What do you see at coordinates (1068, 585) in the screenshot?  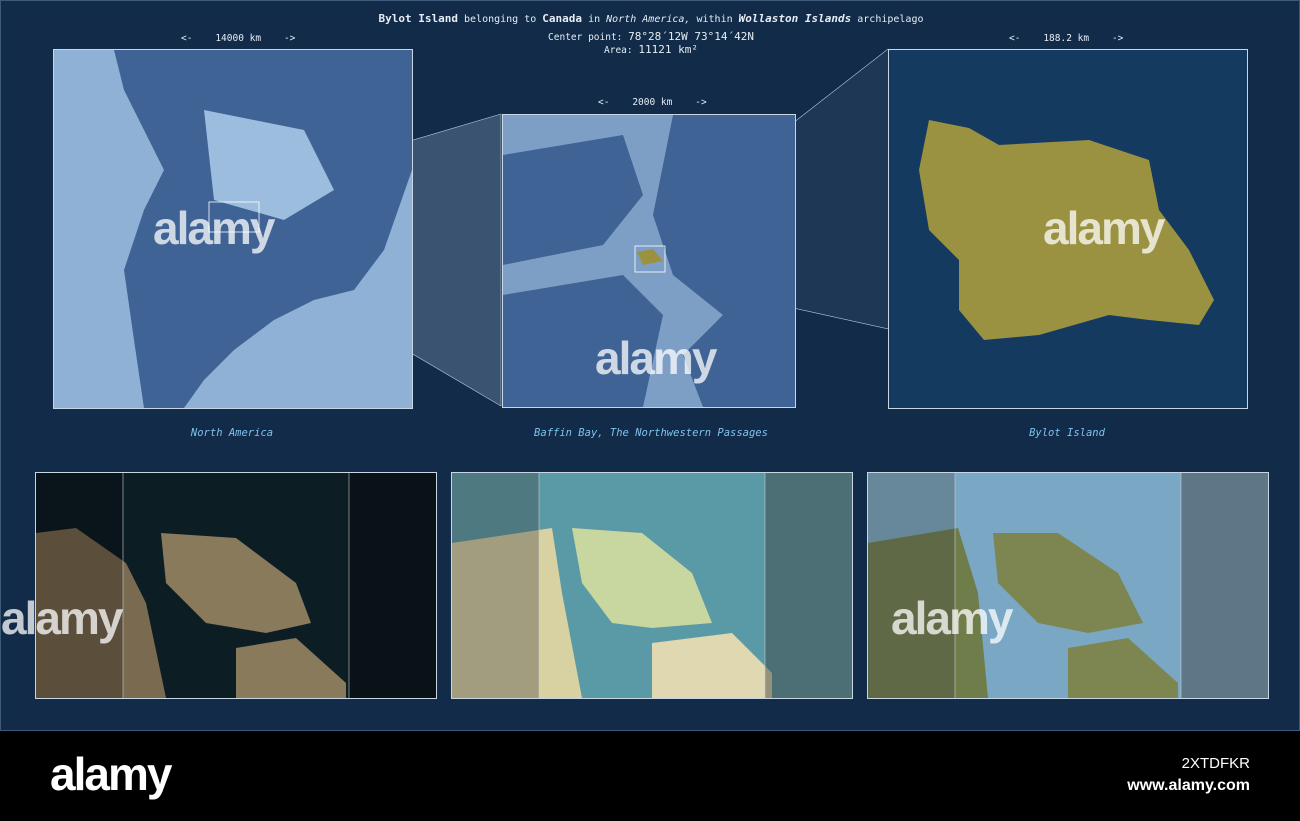 I see `physical-map-tile` at bounding box center [1068, 585].